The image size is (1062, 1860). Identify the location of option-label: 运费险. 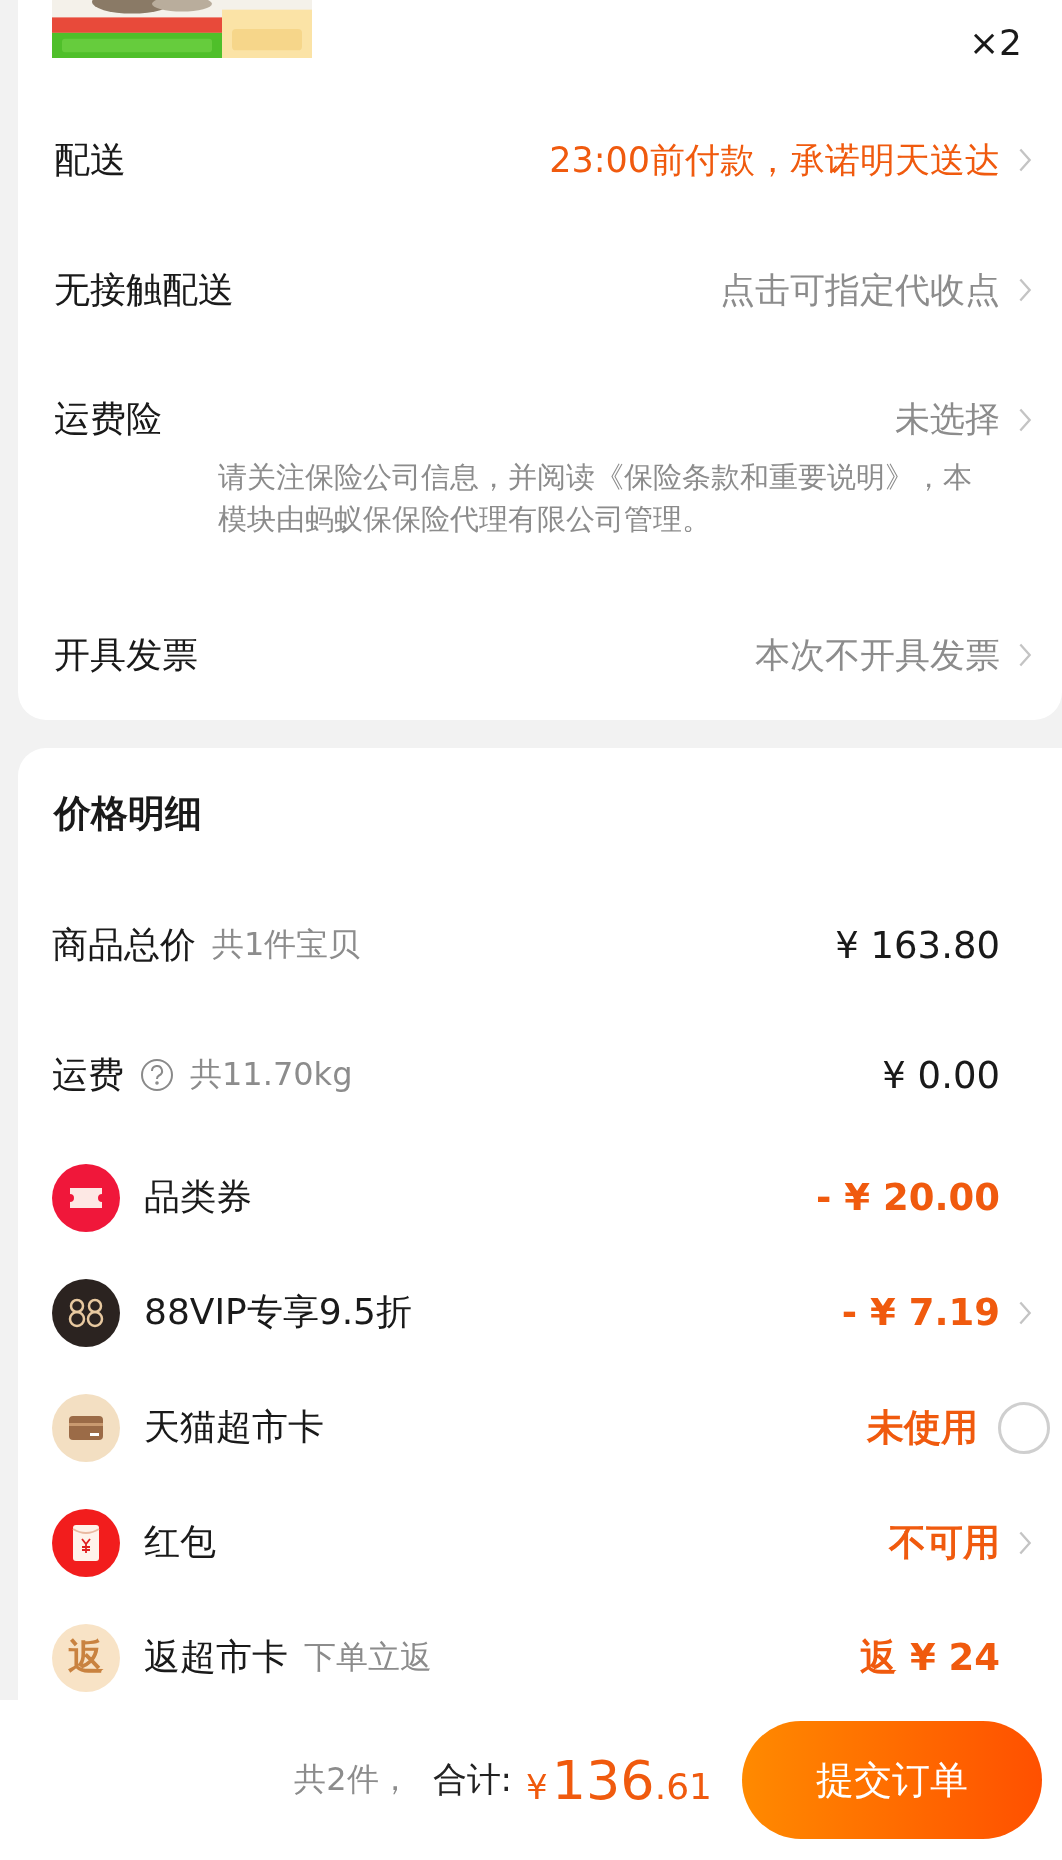
(108, 419).